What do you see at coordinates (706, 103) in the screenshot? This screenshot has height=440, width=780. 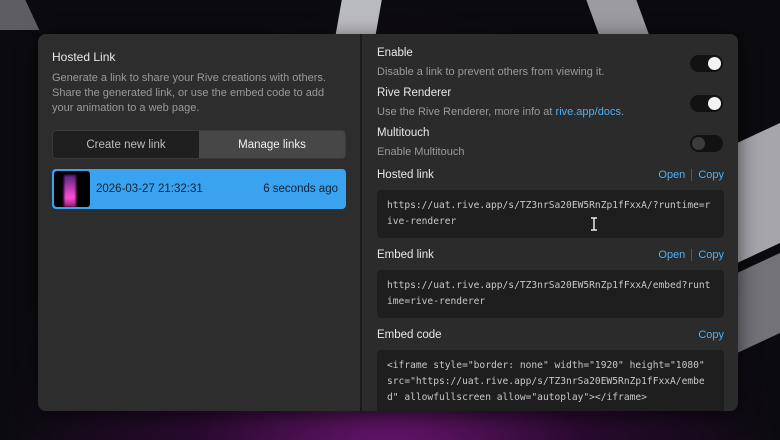 I see `renderer-toggle` at bounding box center [706, 103].